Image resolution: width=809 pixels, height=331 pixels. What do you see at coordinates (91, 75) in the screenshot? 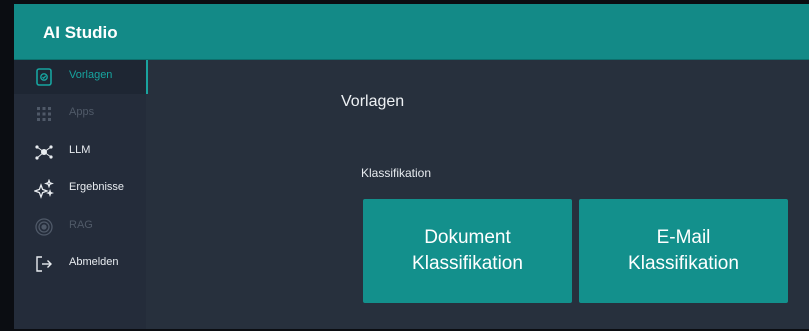
I see `sidebar-item-label: Vorlagen` at bounding box center [91, 75].